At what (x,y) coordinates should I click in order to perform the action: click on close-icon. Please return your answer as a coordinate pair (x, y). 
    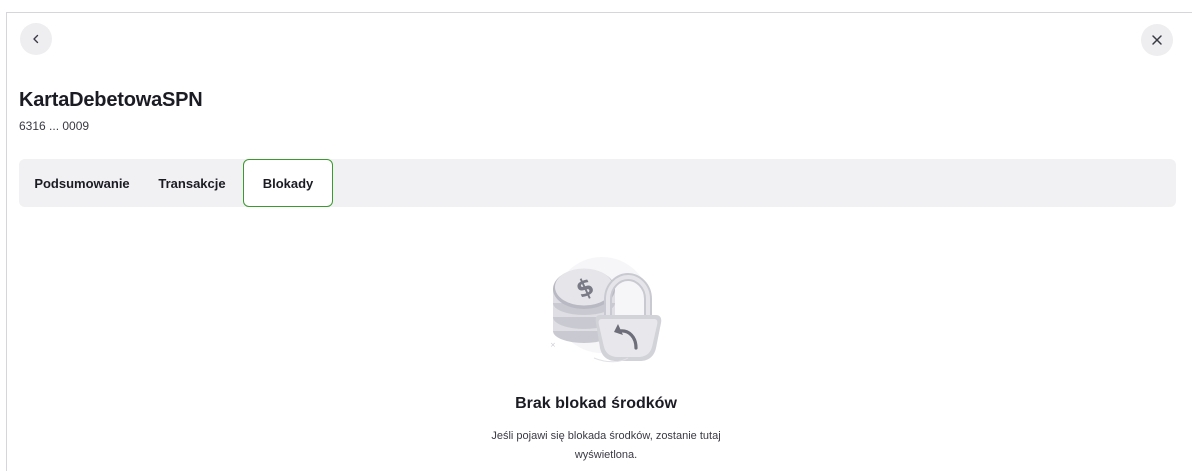
    Looking at the image, I should click on (1157, 40).